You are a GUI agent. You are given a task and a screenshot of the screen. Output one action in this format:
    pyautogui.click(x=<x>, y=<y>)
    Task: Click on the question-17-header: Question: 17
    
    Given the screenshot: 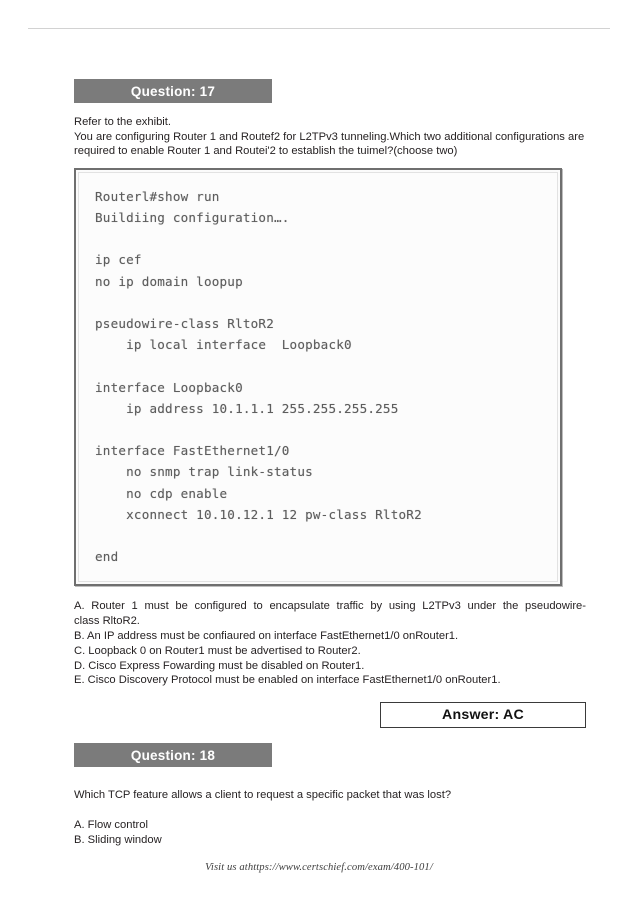 What is the action you would take?
    pyautogui.click(x=173, y=91)
    